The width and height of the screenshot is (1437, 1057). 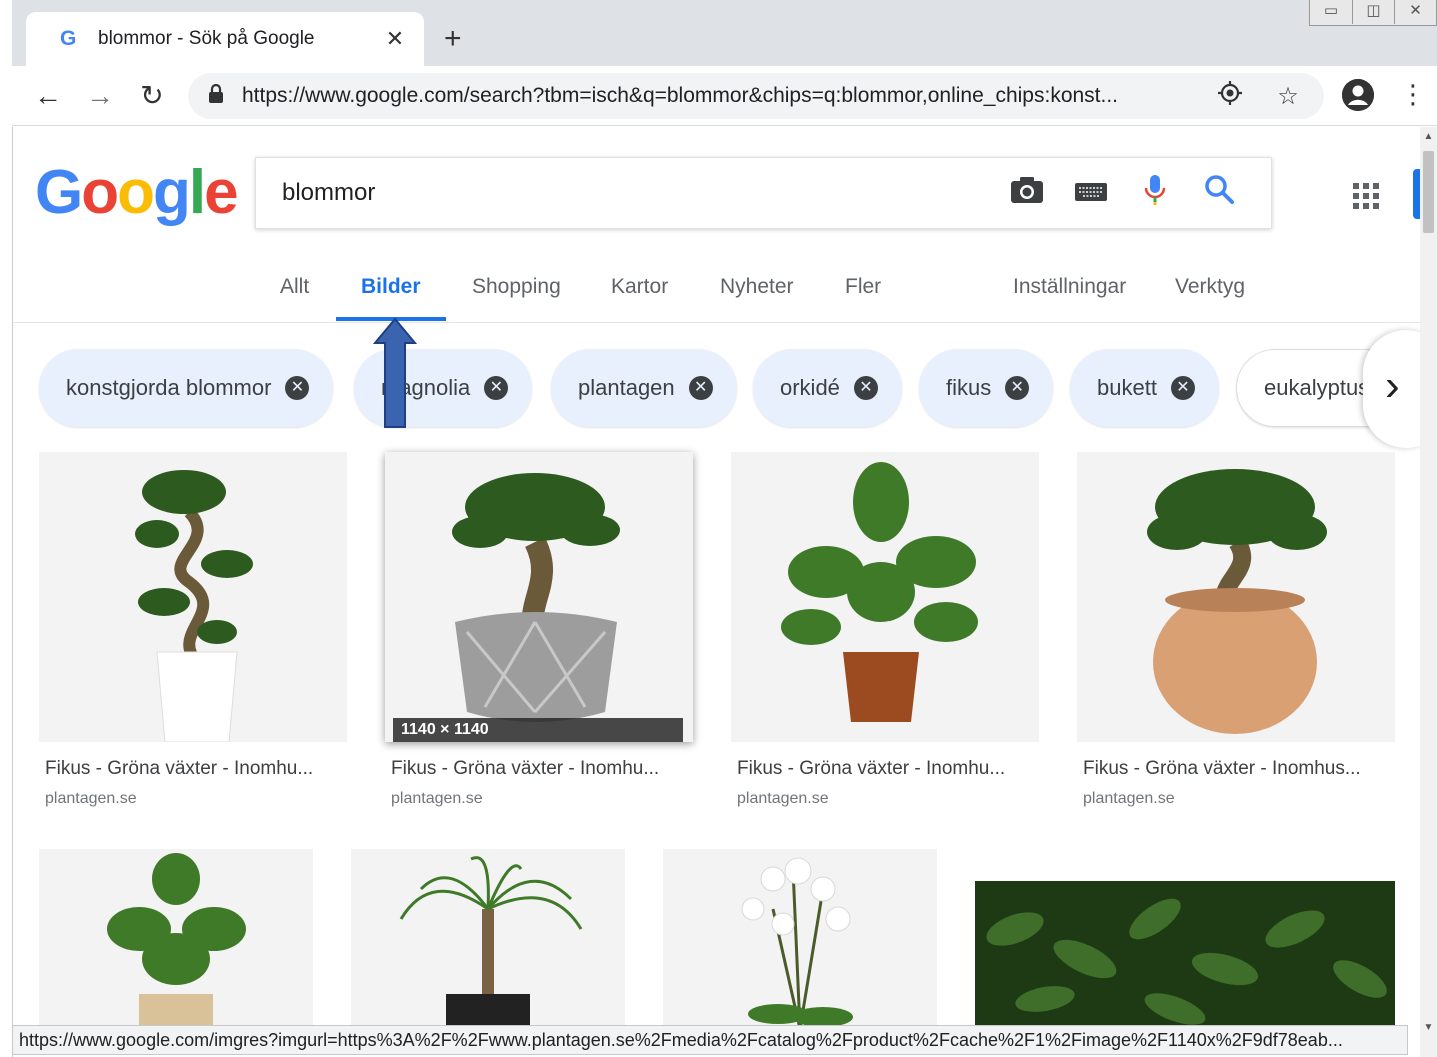 What do you see at coordinates (218, 96) in the screenshot?
I see `lock-icon` at bounding box center [218, 96].